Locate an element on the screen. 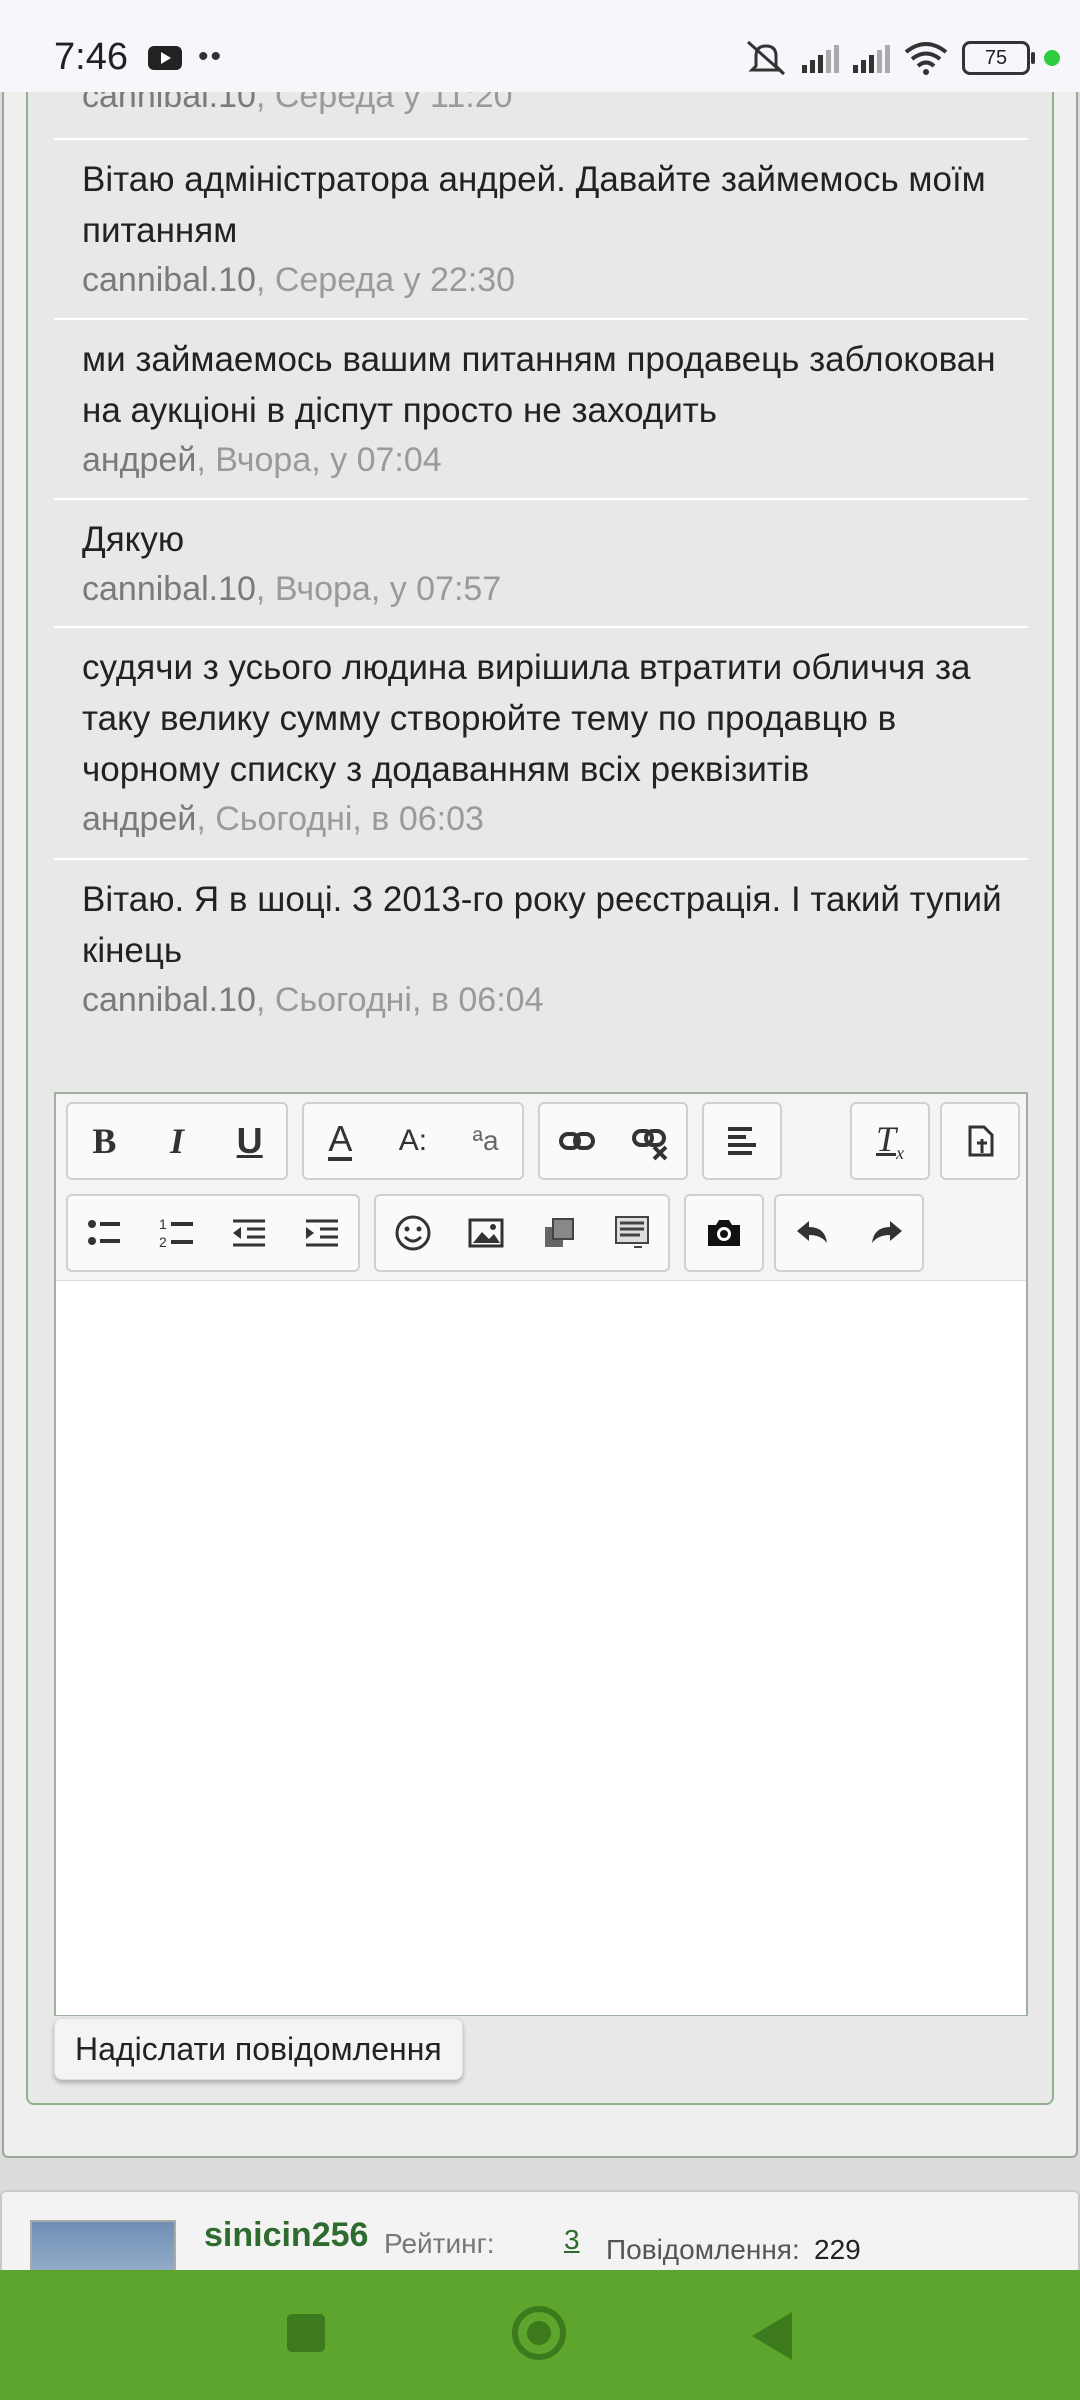  bold-icon: B is located at coordinates (104, 1141).